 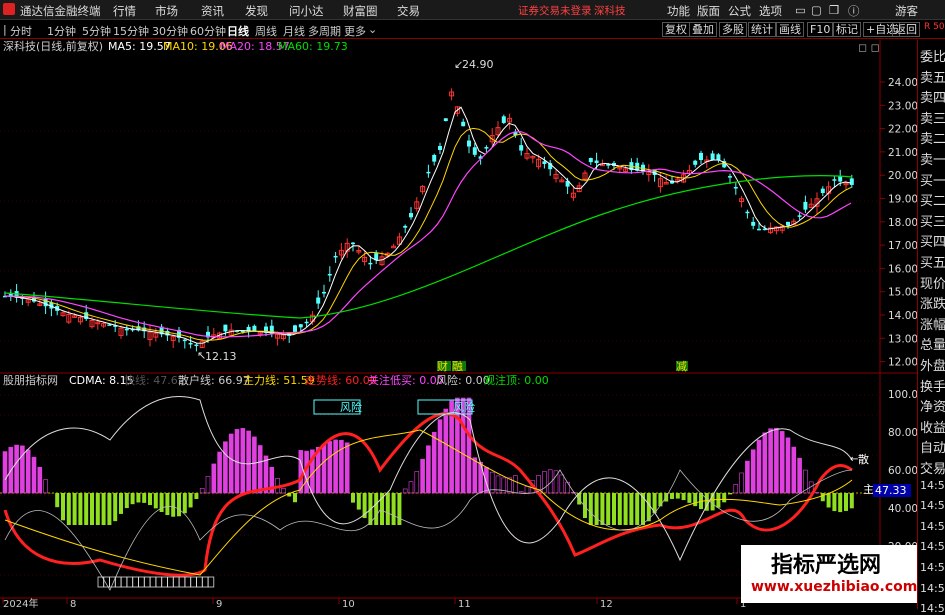 I want to click on stats-button: 统计, so click(x=762, y=29).